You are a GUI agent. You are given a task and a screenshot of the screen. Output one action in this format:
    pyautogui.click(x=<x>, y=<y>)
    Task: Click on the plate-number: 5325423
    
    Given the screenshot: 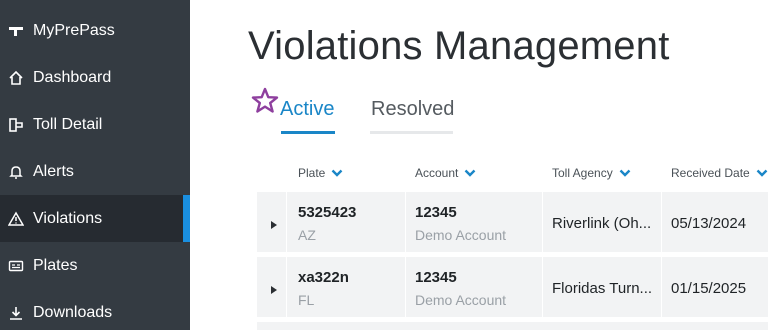 What is the action you would take?
    pyautogui.click(x=327, y=212)
    